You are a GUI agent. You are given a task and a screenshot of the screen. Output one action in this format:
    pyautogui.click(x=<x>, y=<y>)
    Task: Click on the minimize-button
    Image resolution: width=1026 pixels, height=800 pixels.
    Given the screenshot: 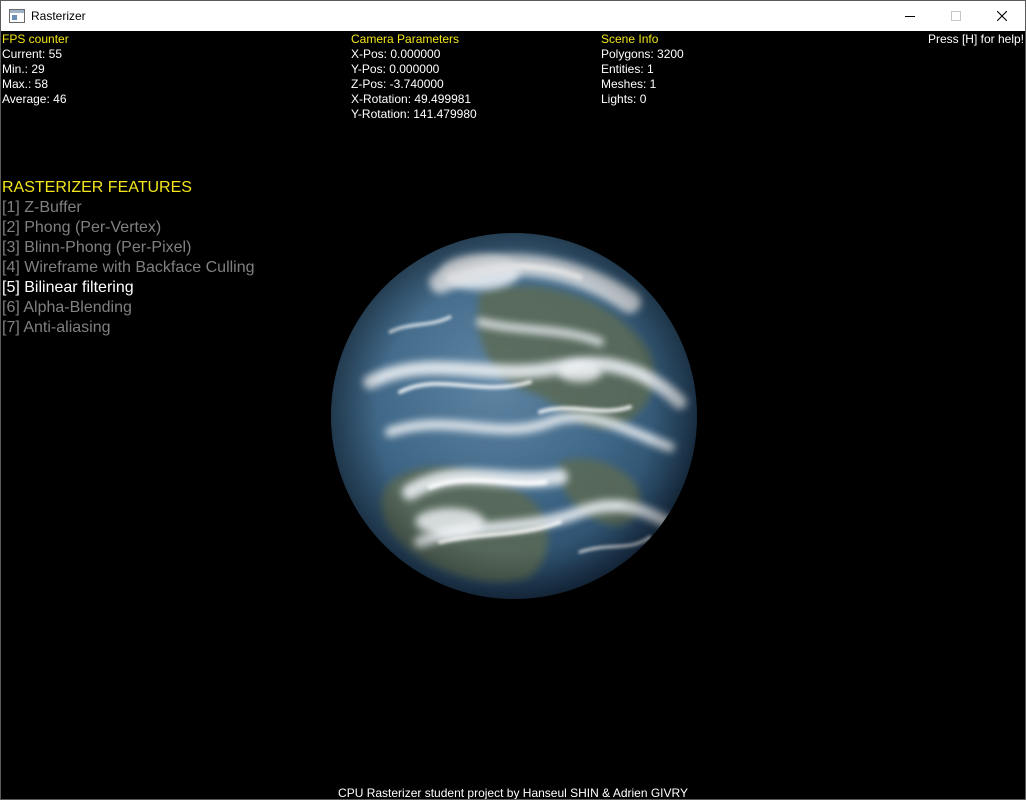 What is the action you would take?
    pyautogui.click(x=910, y=16)
    